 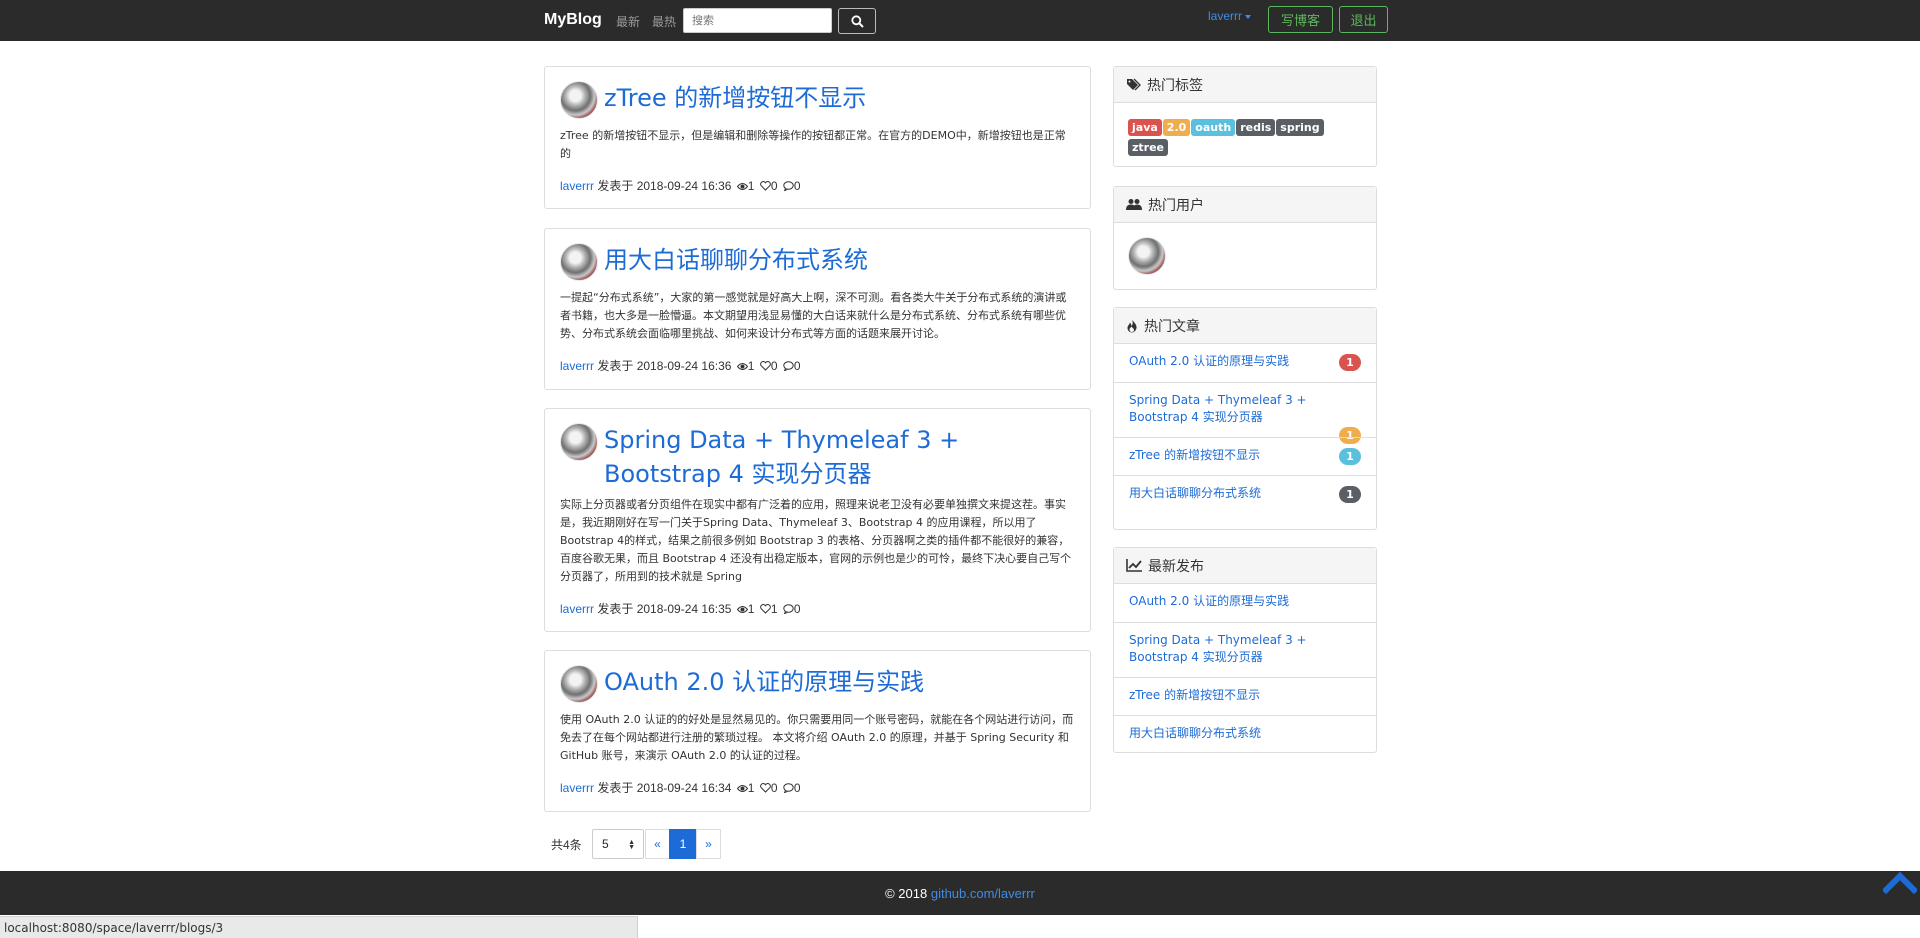 I want to click on logout-button: 退出, so click(x=1363, y=19).